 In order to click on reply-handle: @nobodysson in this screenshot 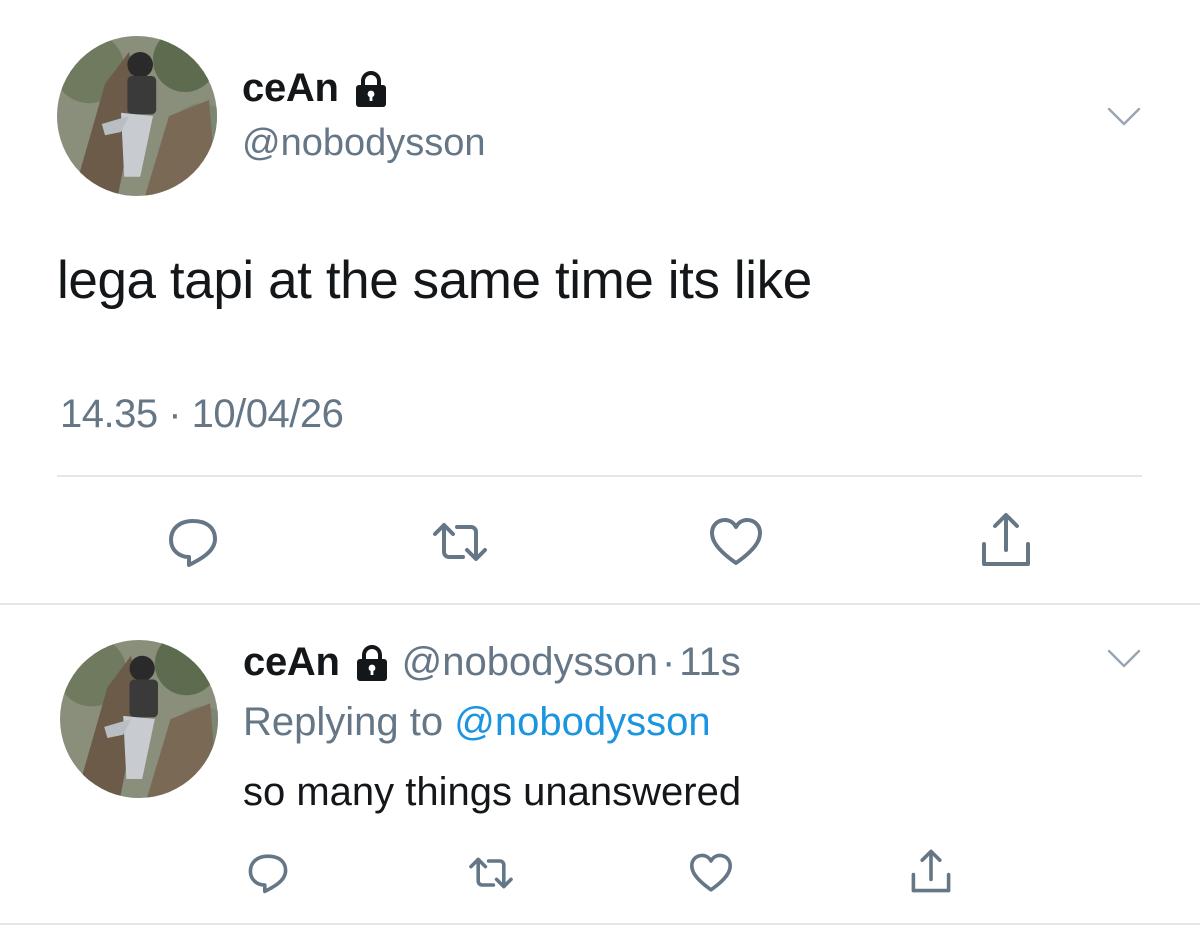, I will do `click(530, 662)`.